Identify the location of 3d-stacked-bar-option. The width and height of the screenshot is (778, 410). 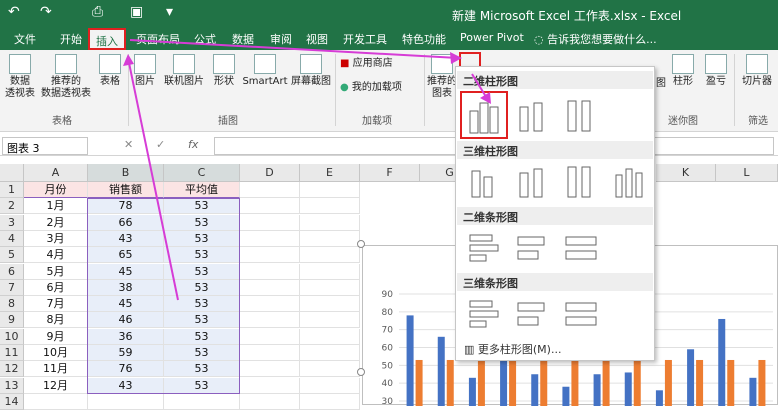
(532, 313).